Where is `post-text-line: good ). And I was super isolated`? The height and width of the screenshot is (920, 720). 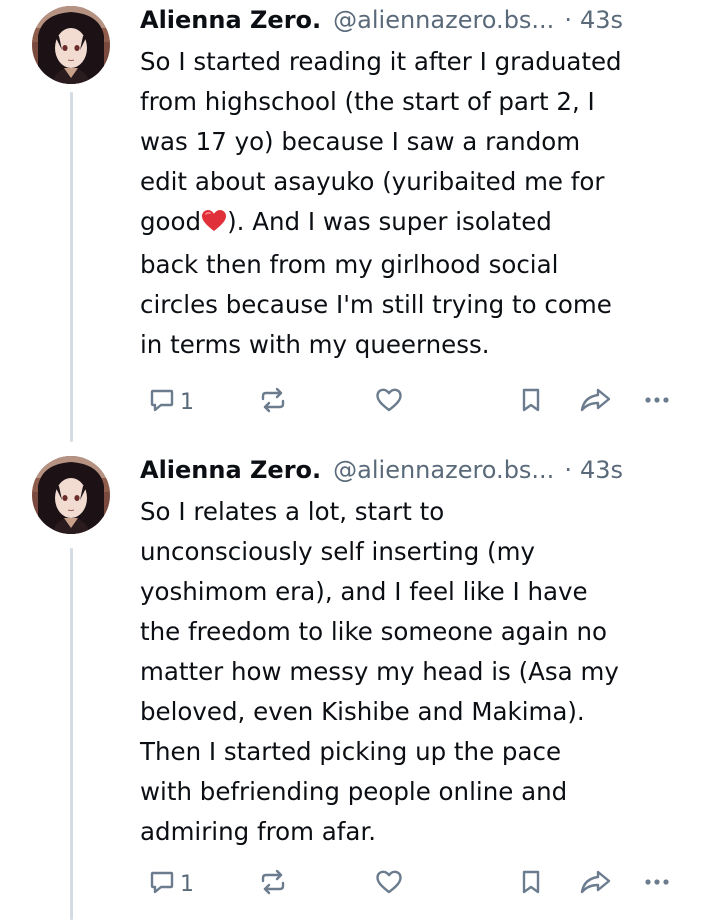 post-text-line: good ). And I was super isolated is located at coordinates (424, 223).